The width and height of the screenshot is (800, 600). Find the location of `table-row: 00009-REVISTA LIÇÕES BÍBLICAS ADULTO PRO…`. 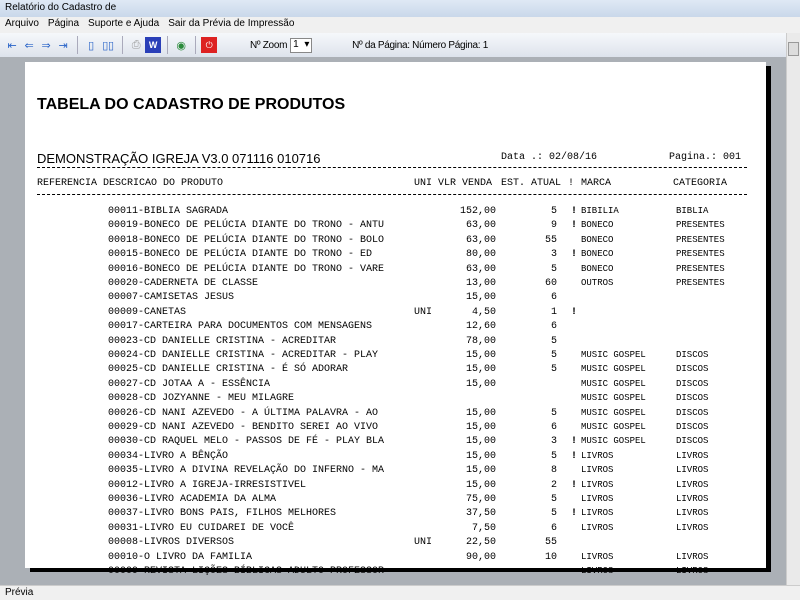

table-row: 00009-REVISTA LIÇÕES BÍBLICAS ADULTO PRO… is located at coordinates (395, 572).